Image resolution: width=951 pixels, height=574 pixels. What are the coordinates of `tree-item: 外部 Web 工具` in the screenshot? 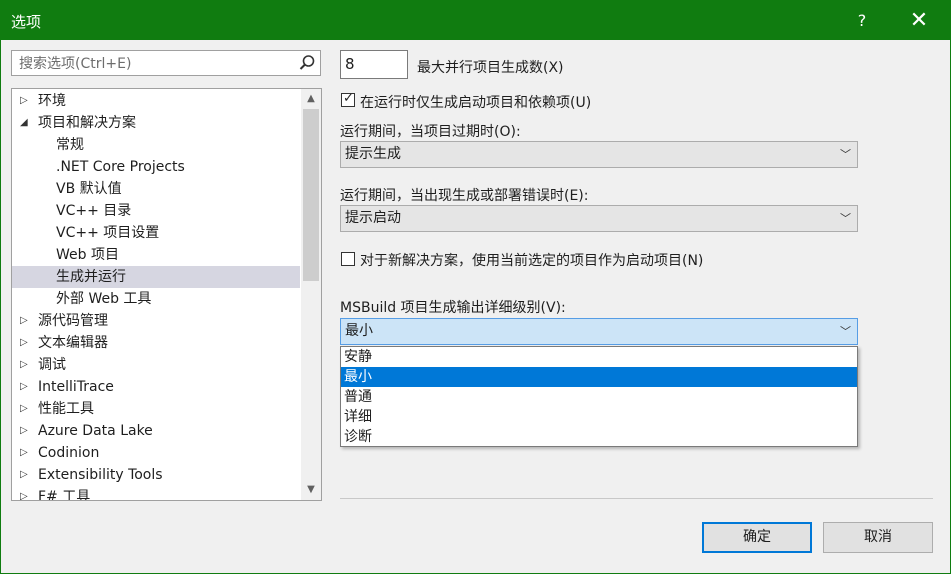 It's located at (156, 299).